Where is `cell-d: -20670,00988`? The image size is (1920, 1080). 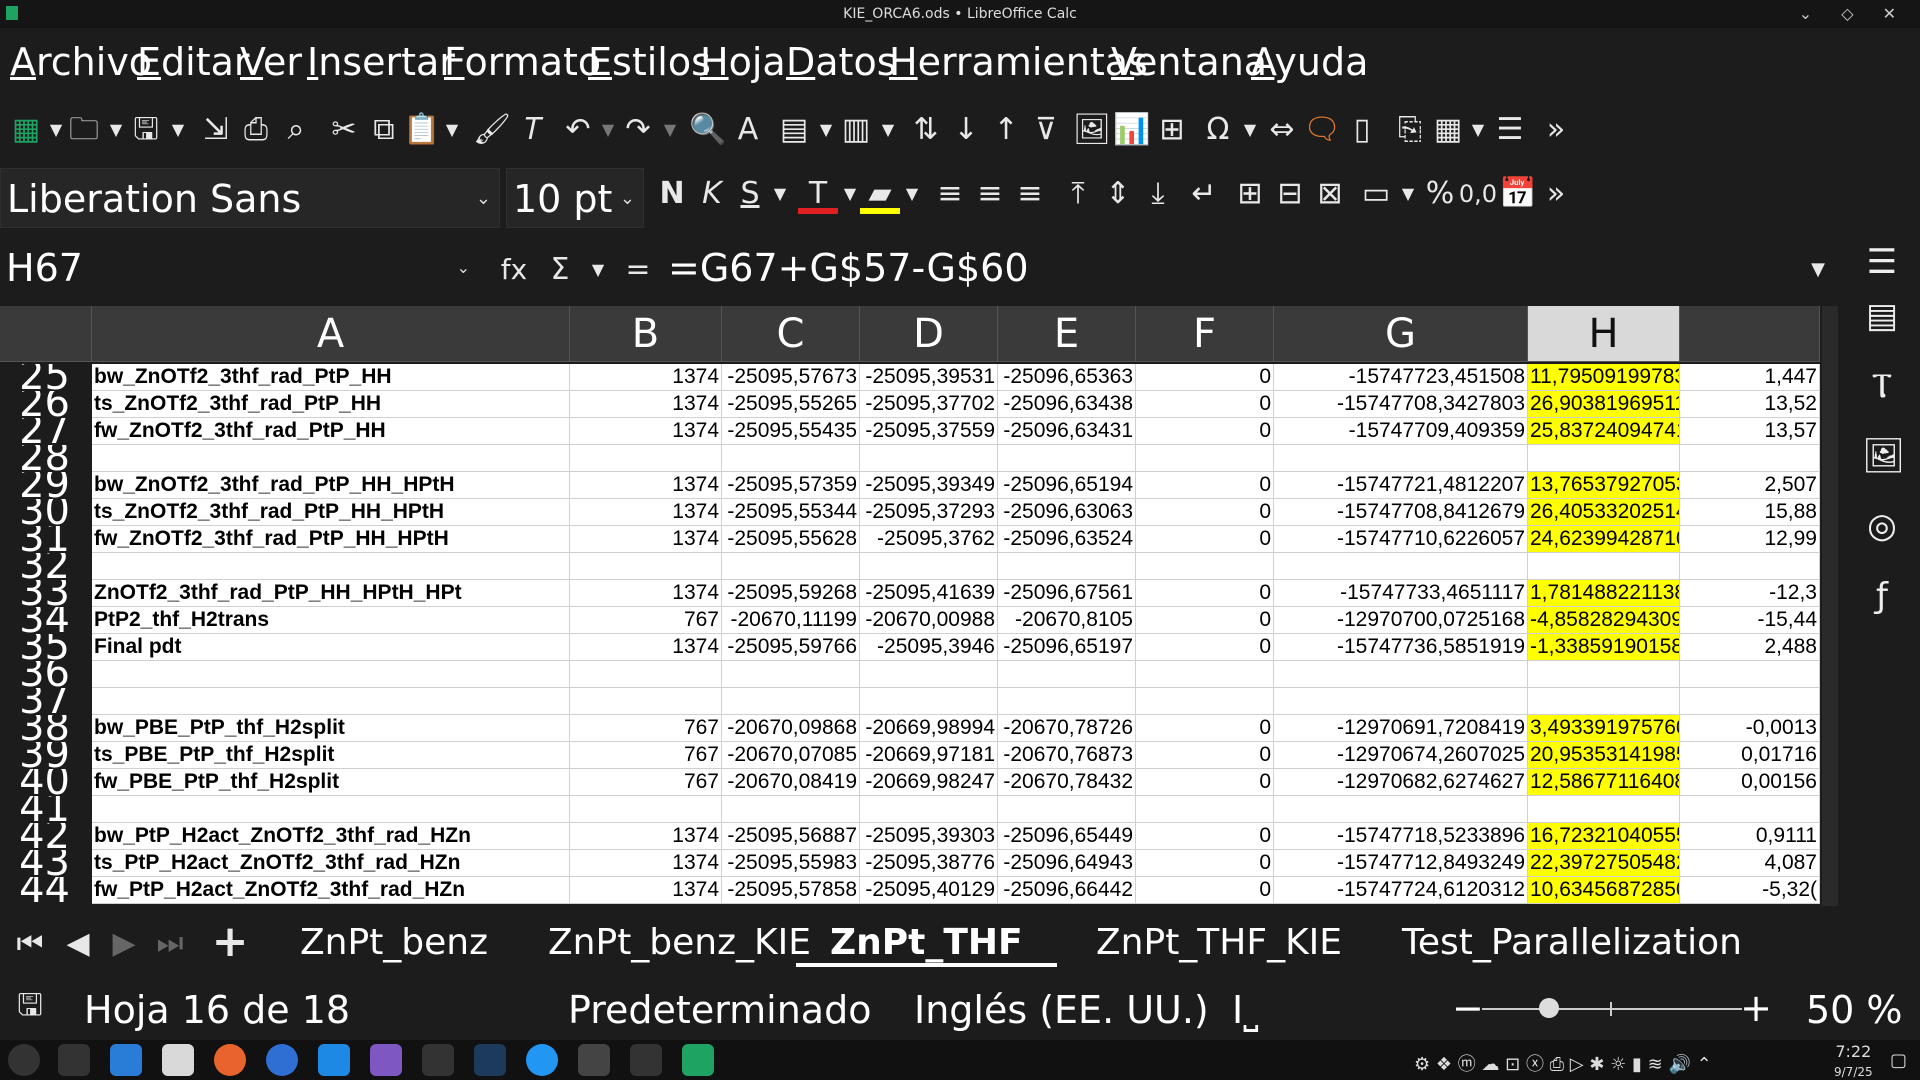 cell-d: -20670,00988 is located at coordinates (929, 620).